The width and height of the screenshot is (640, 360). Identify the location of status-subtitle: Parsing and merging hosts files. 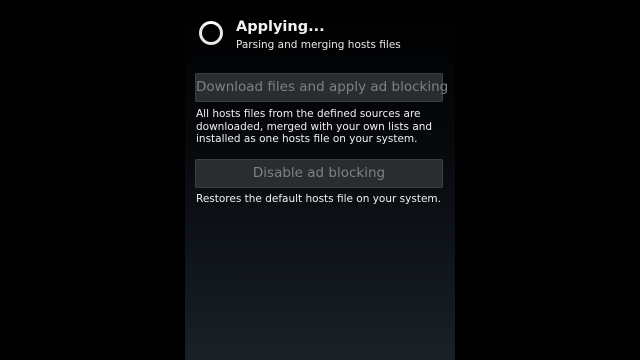
(318, 45).